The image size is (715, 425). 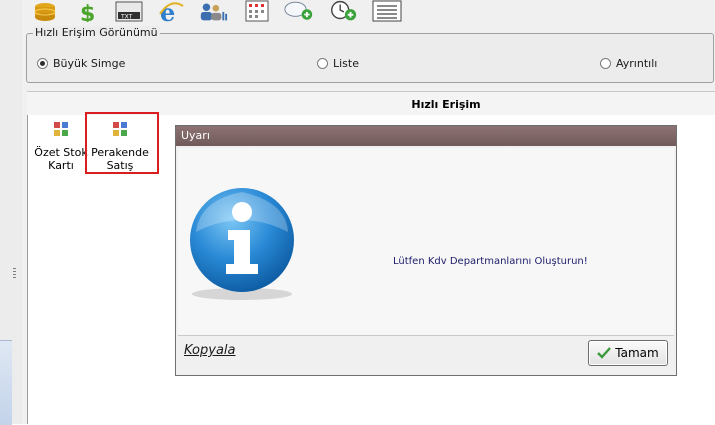 What do you see at coordinates (89, 63) in the screenshot?
I see `radio-large-icon-label: Büyük Simge` at bounding box center [89, 63].